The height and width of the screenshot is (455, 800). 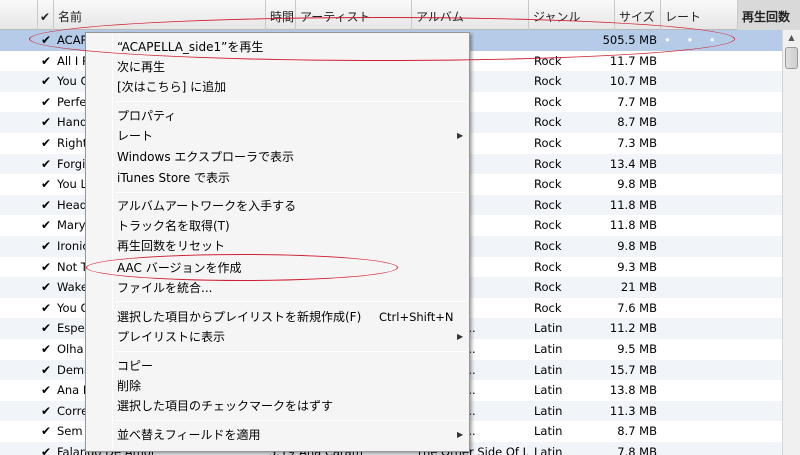 I want to click on menu-item-uncheck: 選択した項目のチェックマークをはずす, so click(x=292, y=406).